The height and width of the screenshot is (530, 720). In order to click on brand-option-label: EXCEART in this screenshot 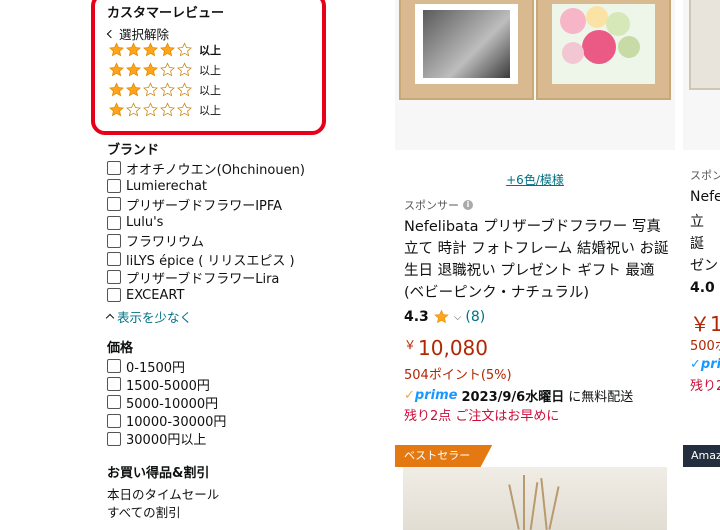, I will do `click(155, 295)`.